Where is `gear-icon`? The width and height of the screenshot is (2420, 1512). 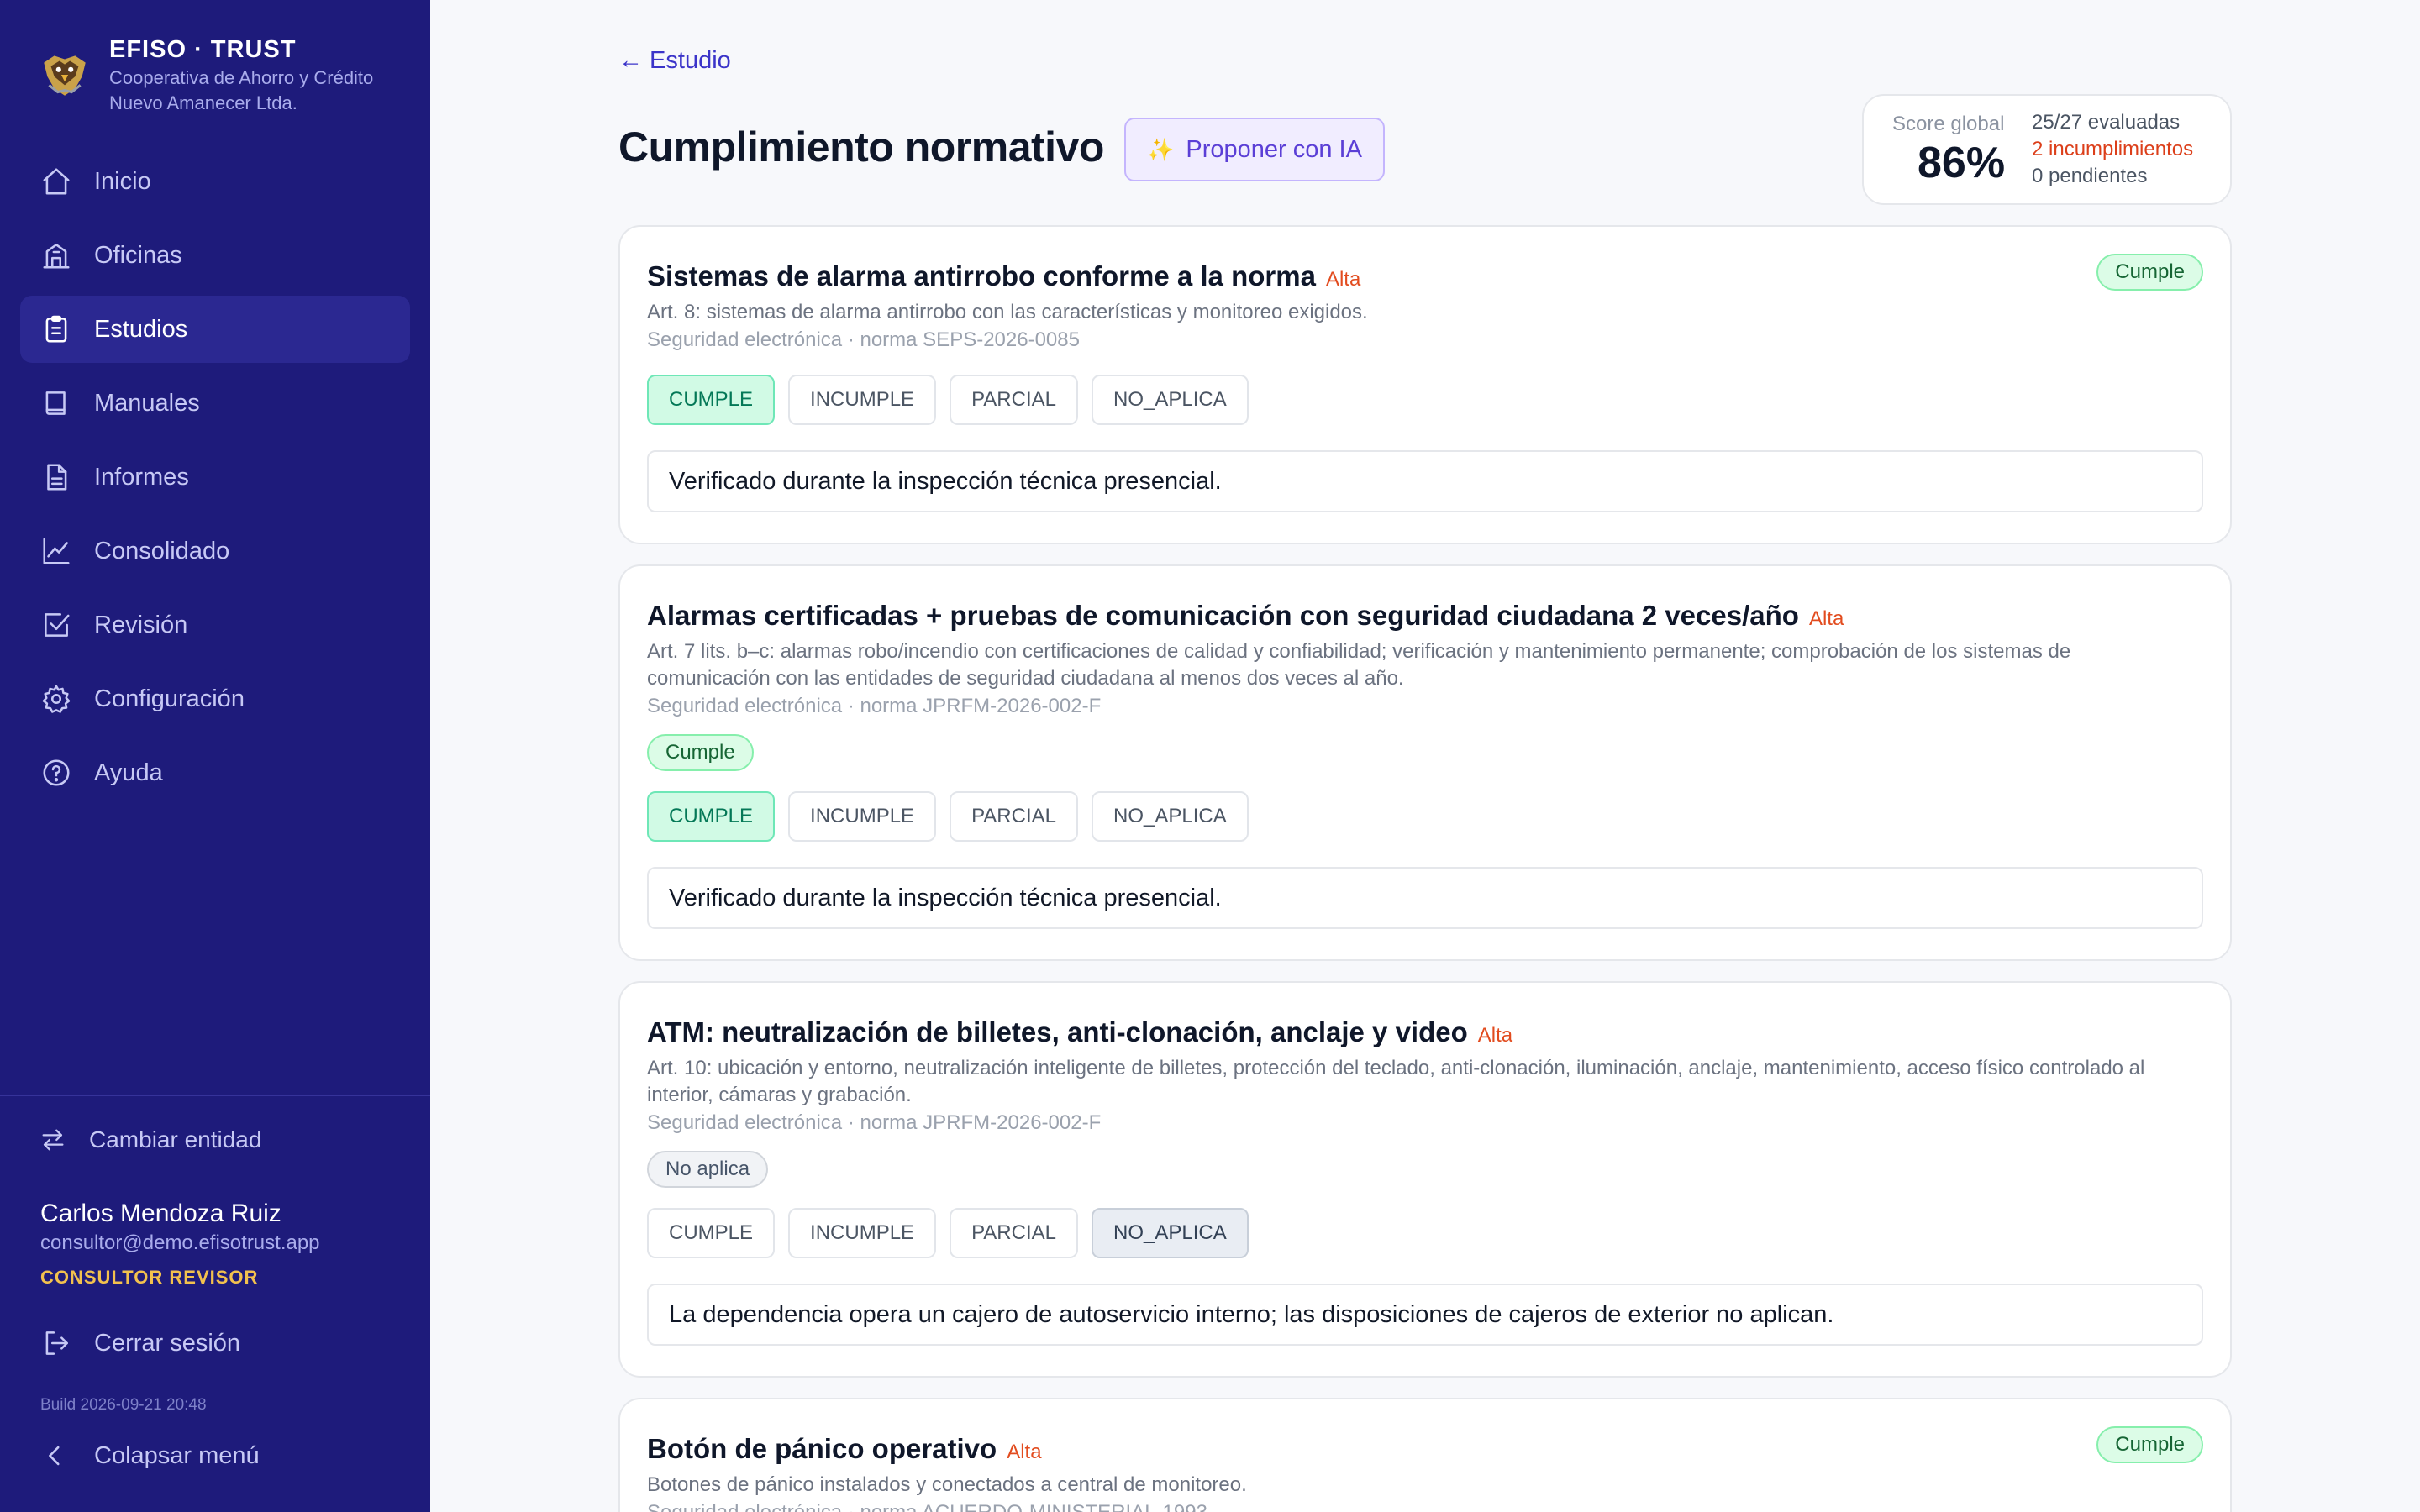
gear-icon is located at coordinates (56, 699).